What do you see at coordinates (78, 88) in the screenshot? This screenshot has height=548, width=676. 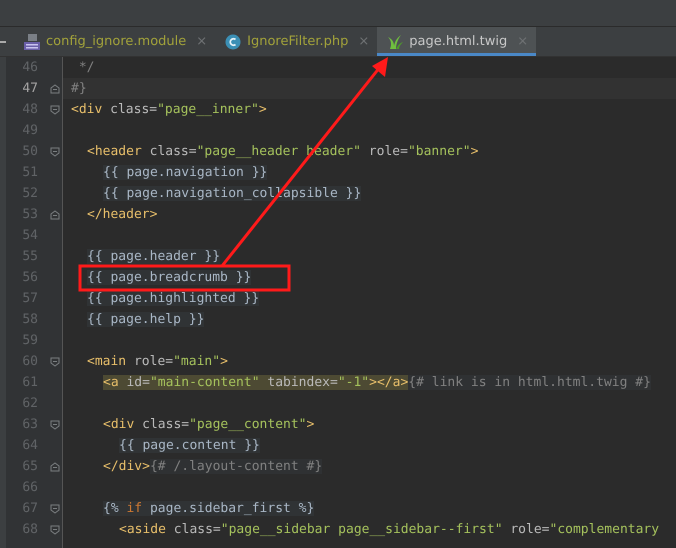 I see `code-line: #}` at bounding box center [78, 88].